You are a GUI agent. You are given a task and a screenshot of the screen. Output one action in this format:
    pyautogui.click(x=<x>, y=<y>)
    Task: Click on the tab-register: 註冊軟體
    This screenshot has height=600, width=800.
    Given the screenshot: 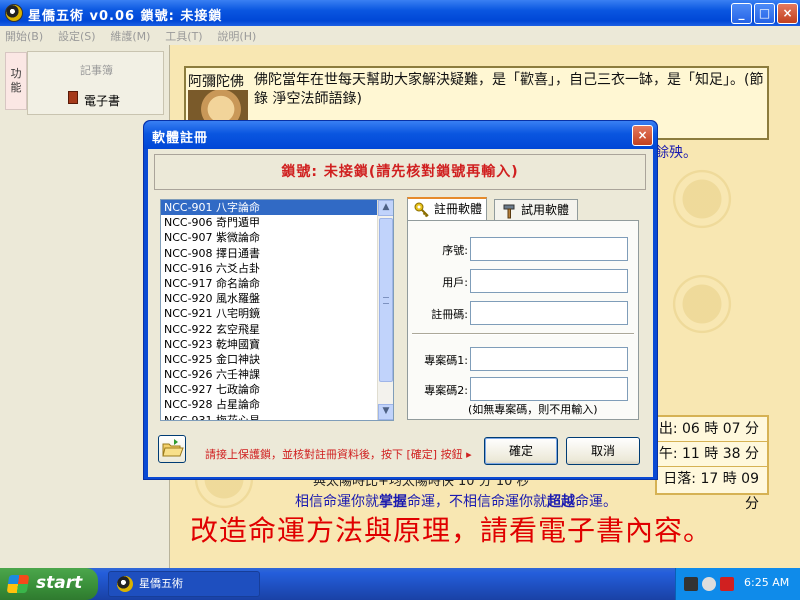 What is the action you would take?
    pyautogui.click(x=447, y=209)
    